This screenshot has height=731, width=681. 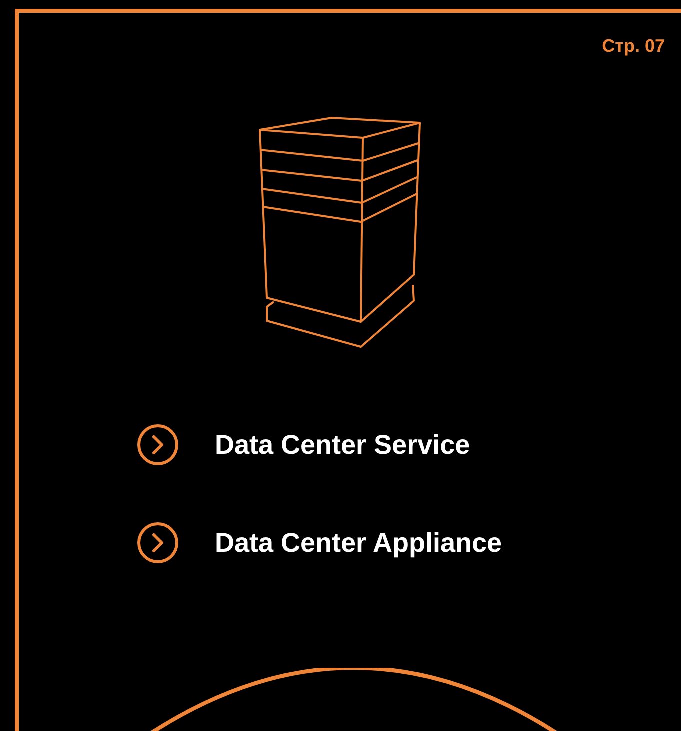 What do you see at coordinates (633, 46) in the screenshot?
I see `page-number: Стр. 07` at bounding box center [633, 46].